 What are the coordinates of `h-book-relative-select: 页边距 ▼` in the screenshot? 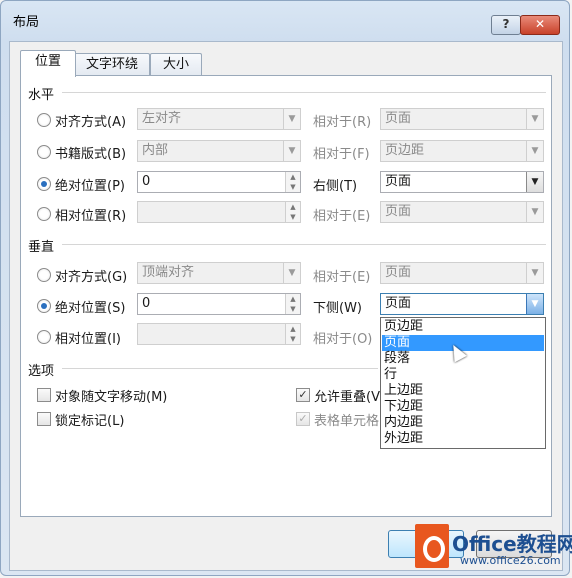 It's located at (462, 151).